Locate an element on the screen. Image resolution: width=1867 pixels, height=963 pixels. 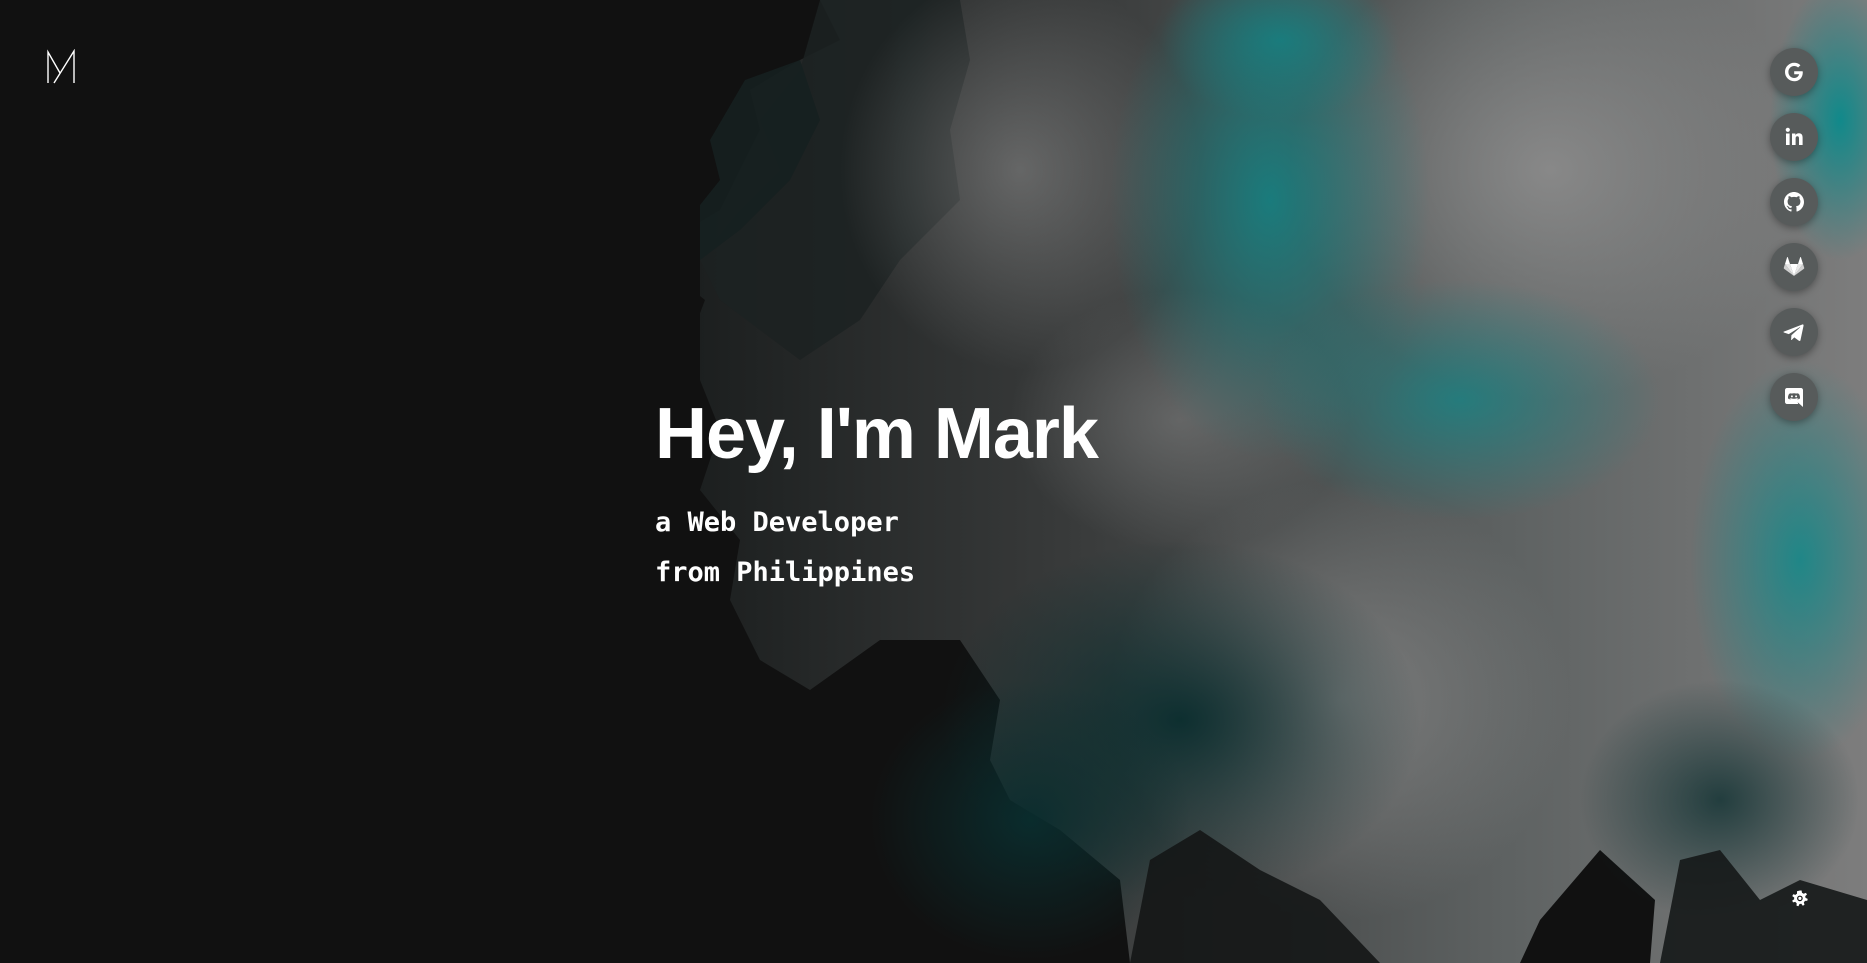
gitlab-icon is located at coordinates (1794, 266).